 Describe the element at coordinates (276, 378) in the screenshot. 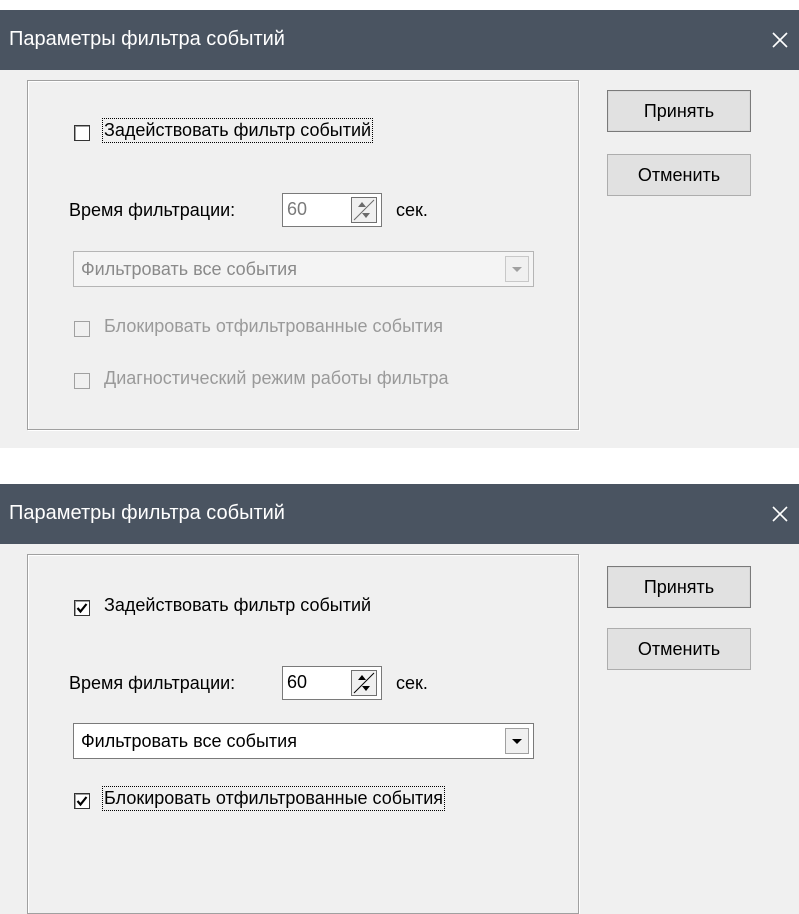

I see `diagnostic-mode-label: Диагностический режим работы фильтра` at that location.